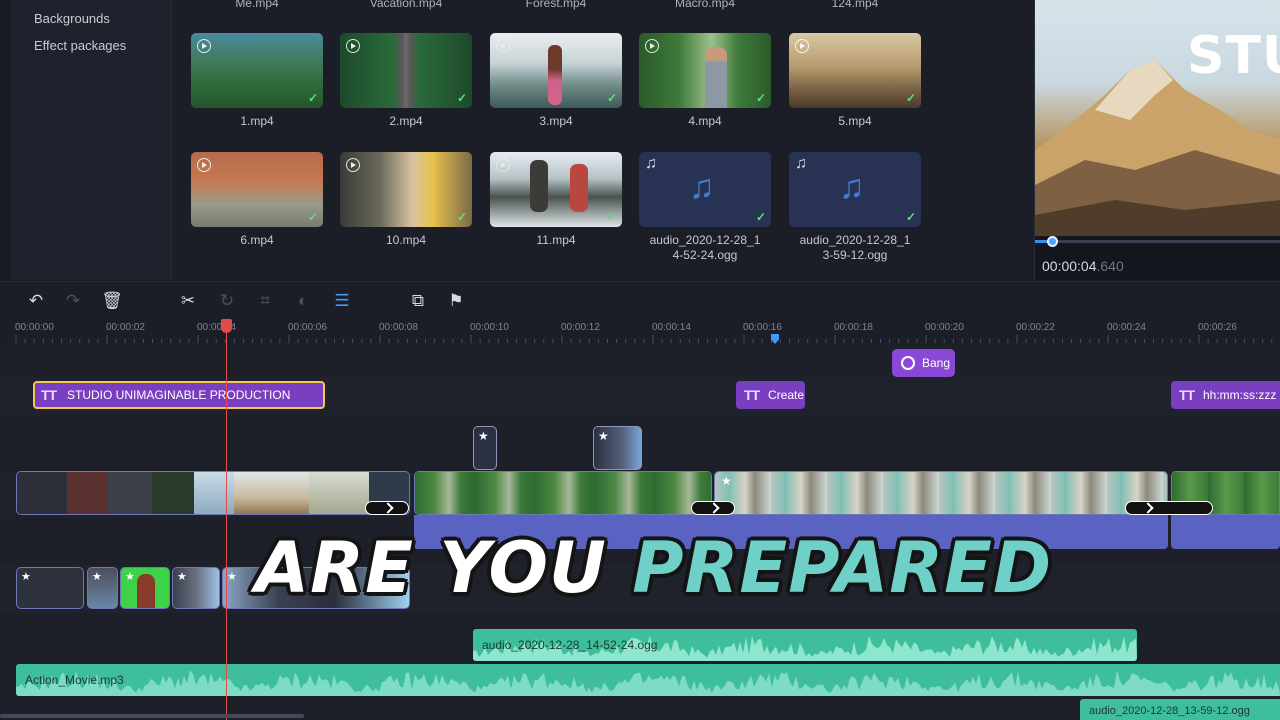 This screenshot has height=720, width=1280. I want to click on sidebar: Backgrounds Effect packages, so click(86, 140).